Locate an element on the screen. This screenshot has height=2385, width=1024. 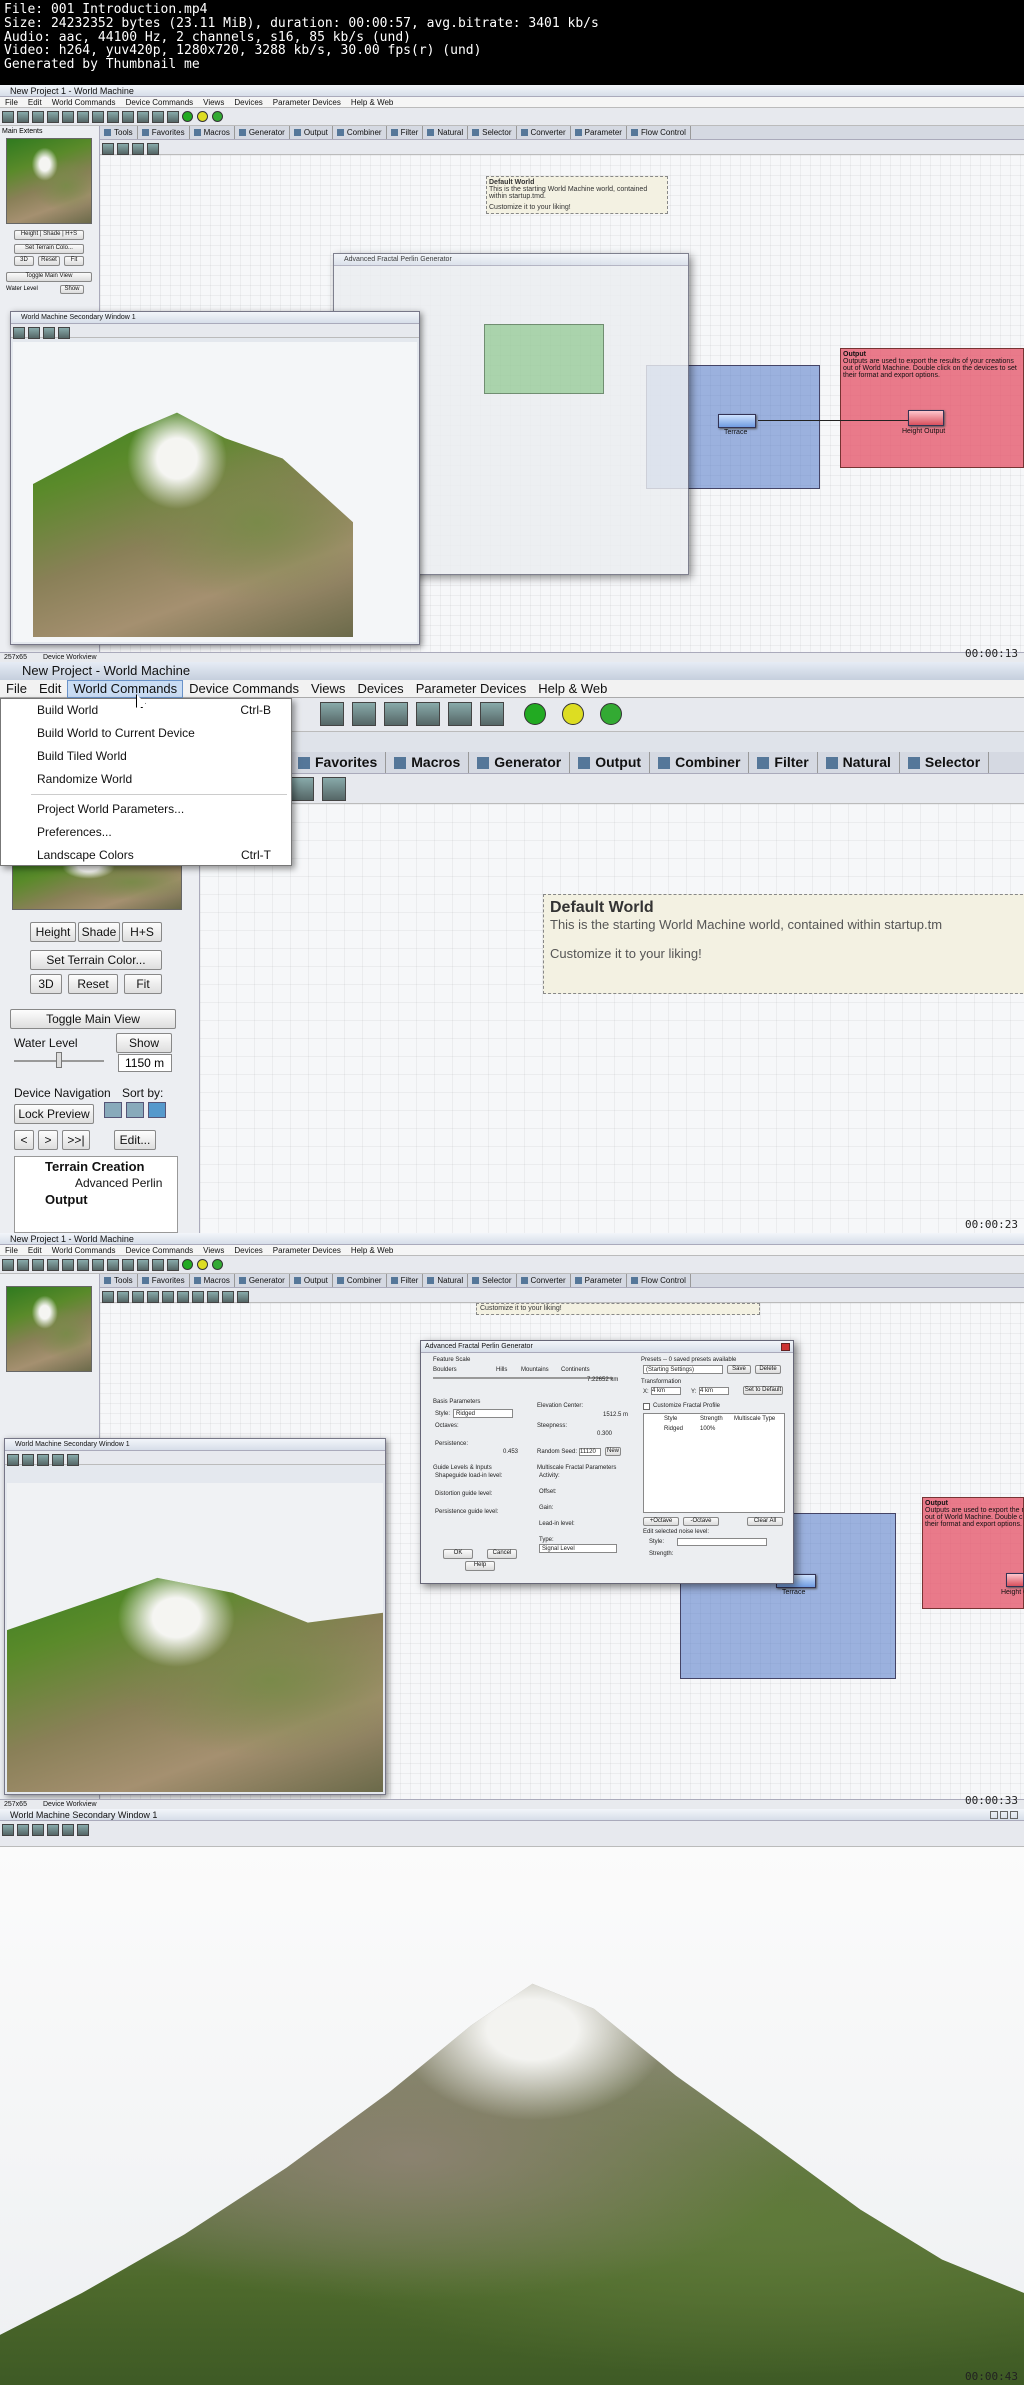
tab-macros: Macros is located at coordinates (212, 132).